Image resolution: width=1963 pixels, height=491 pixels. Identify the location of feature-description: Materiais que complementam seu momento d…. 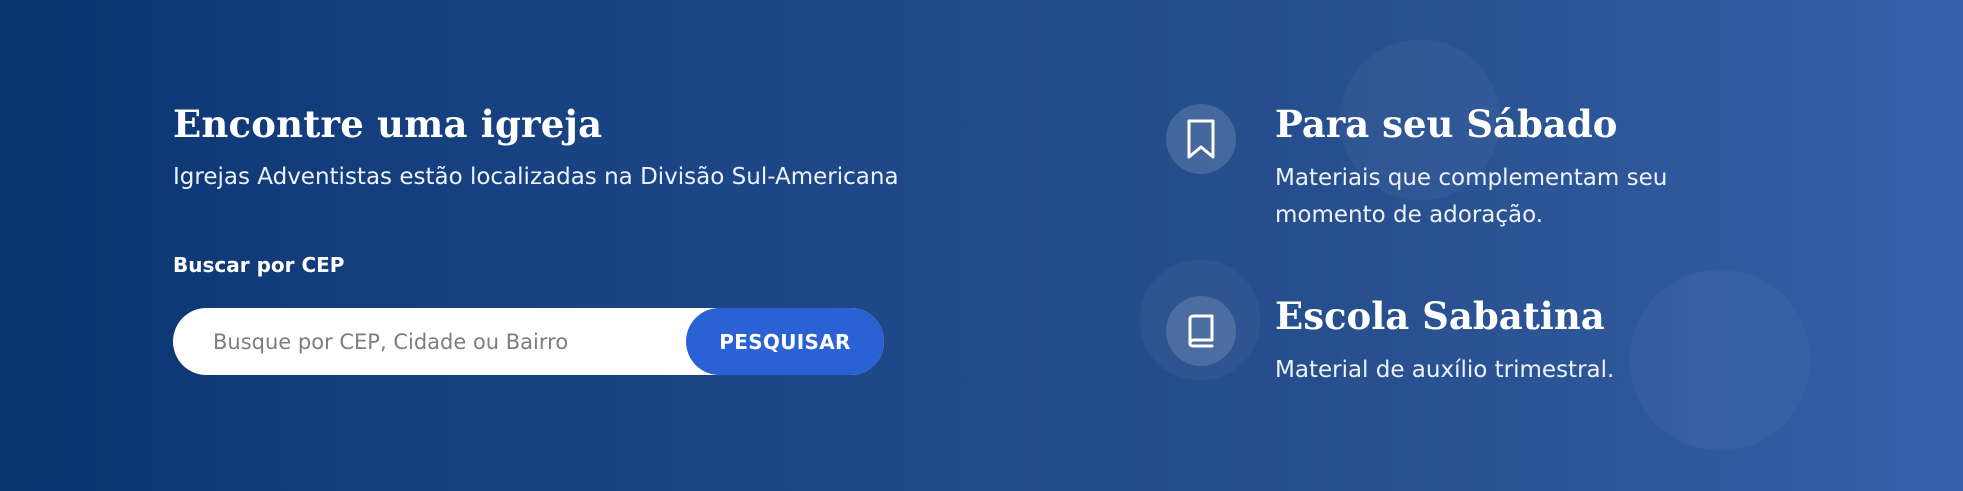
(1471, 196).